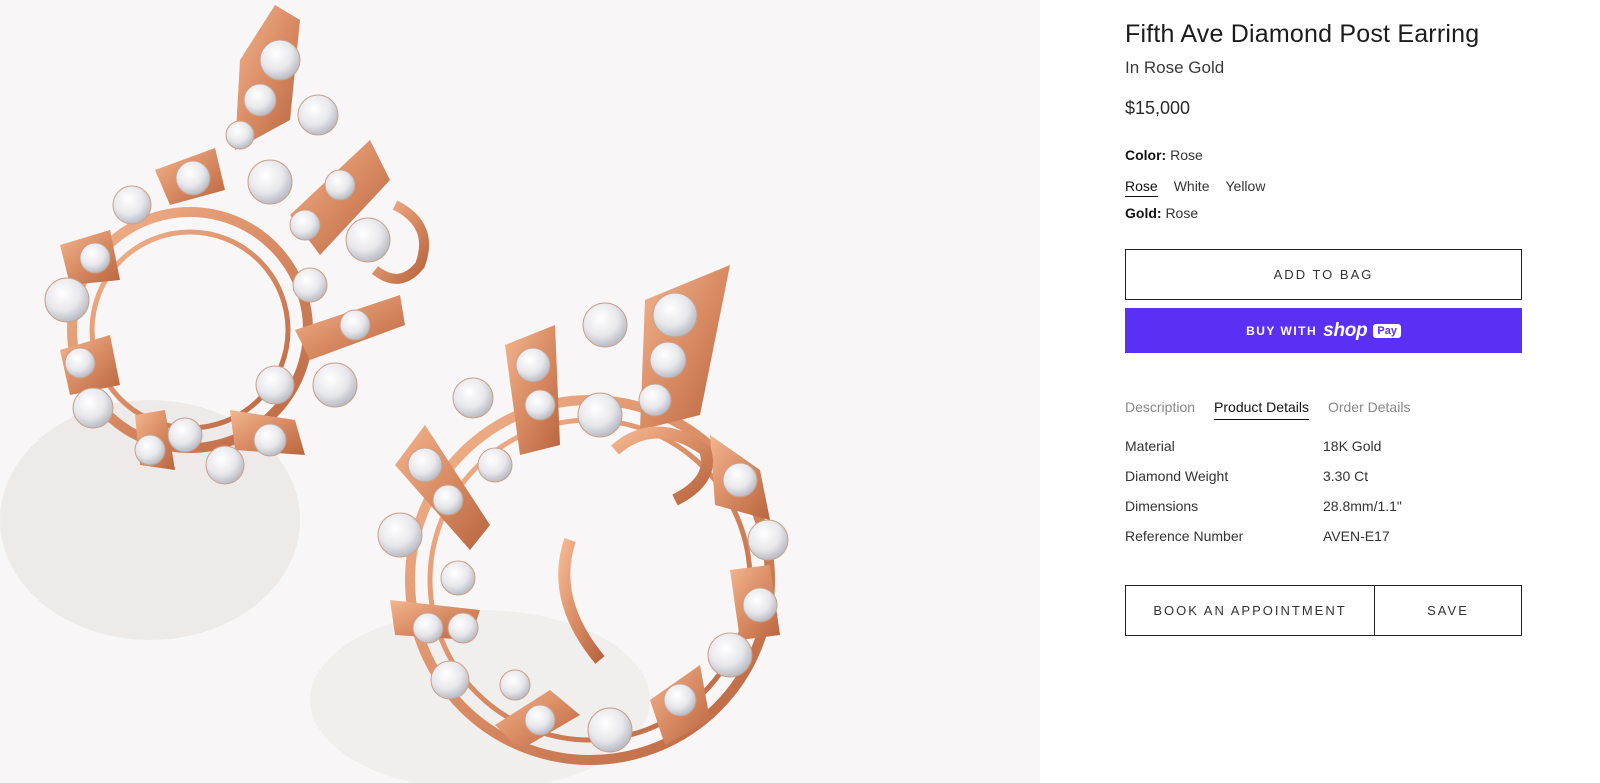 This screenshot has height=783, width=1600. I want to click on gold-option-line: Gold: Rose, so click(1161, 213).